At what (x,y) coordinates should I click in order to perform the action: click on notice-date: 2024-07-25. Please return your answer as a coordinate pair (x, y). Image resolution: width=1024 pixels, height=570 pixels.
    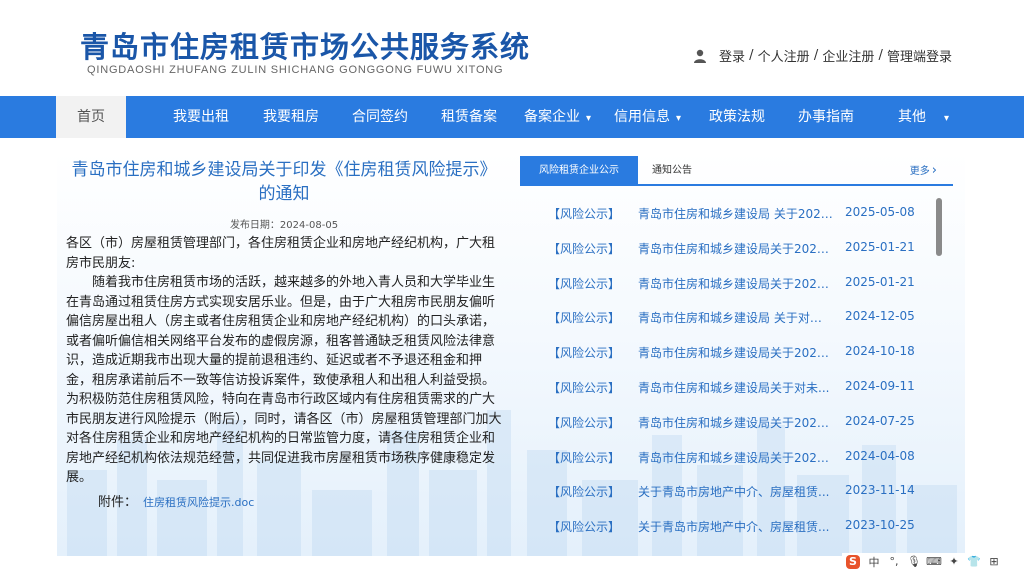
    Looking at the image, I should click on (880, 420).